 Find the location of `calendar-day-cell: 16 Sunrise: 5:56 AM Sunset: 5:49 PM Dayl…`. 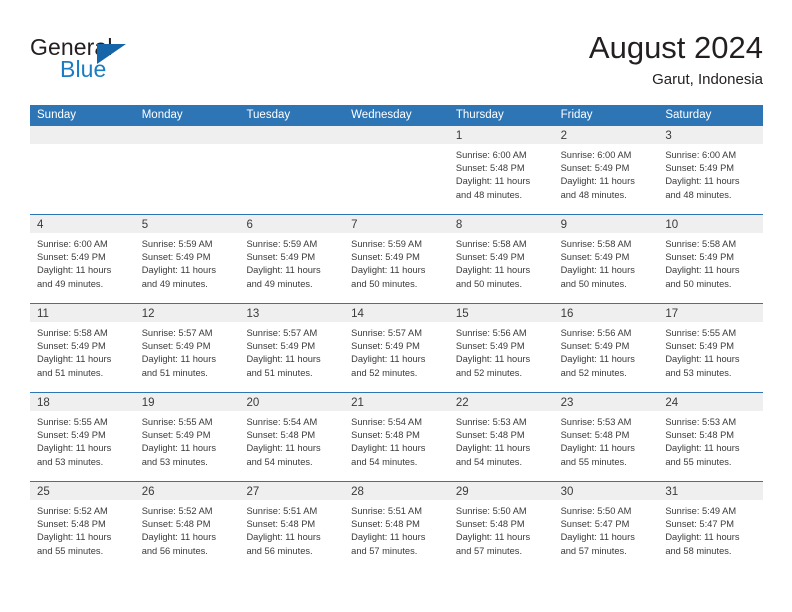

calendar-day-cell: 16 Sunrise: 5:56 AM Sunset: 5:49 PM Dayl… is located at coordinates (606, 348).